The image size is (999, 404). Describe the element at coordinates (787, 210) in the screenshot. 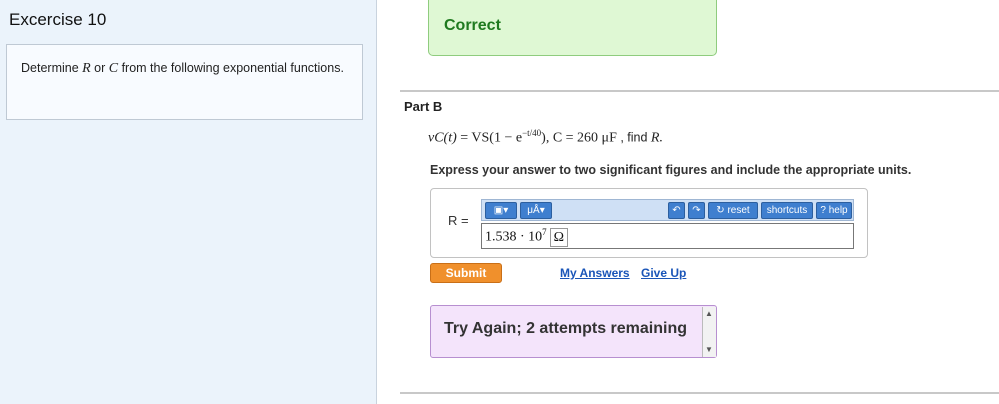

I see `shortcuts-button: shortcuts` at that location.